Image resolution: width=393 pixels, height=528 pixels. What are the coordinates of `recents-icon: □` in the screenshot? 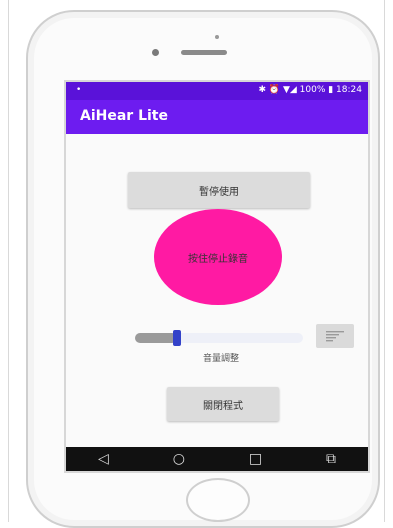 It's located at (255, 459).